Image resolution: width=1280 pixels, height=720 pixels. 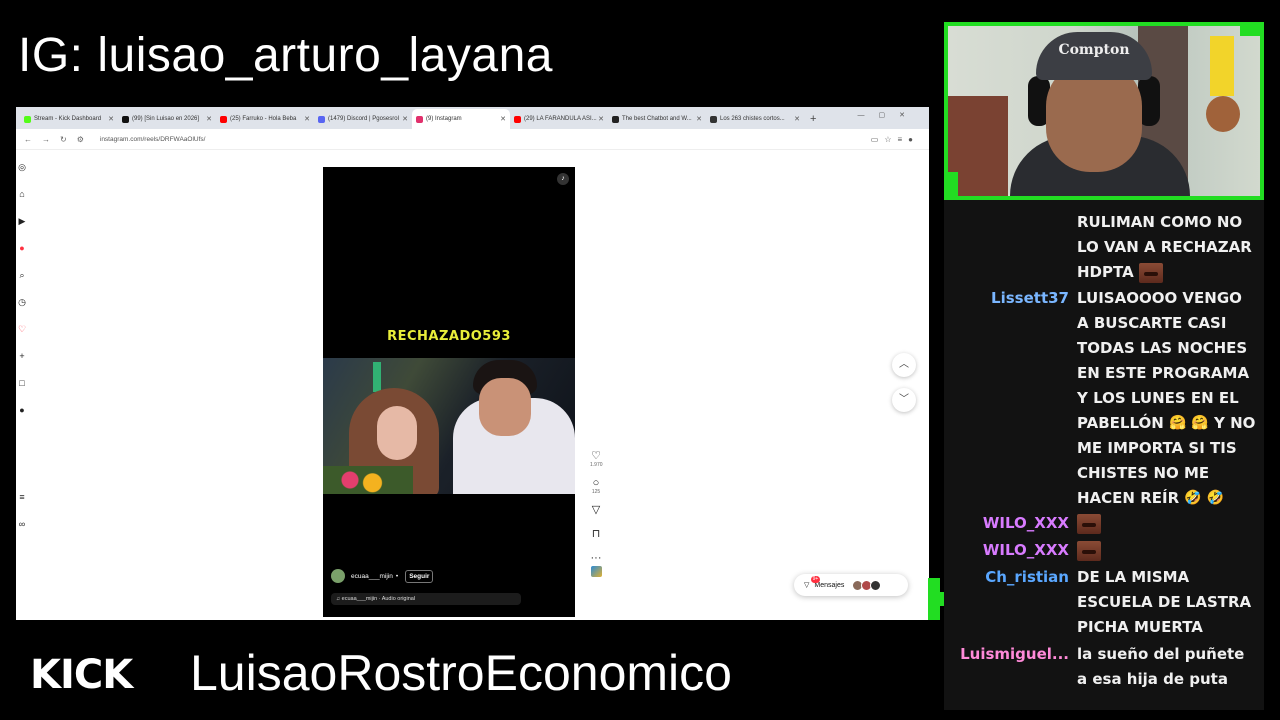 What do you see at coordinates (888, 115) in the screenshot?
I see `window-controls: —▢✕` at bounding box center [888, 115].